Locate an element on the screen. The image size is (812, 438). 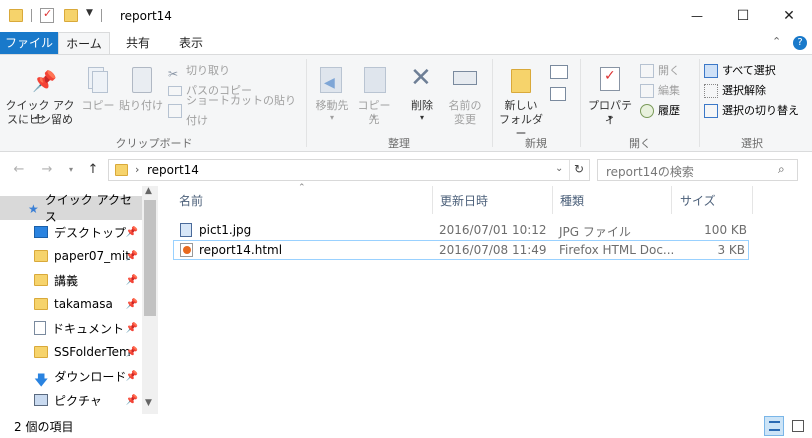
move-to-button: ◀ 移動先 ▾ is located at coordinates (332, 95).